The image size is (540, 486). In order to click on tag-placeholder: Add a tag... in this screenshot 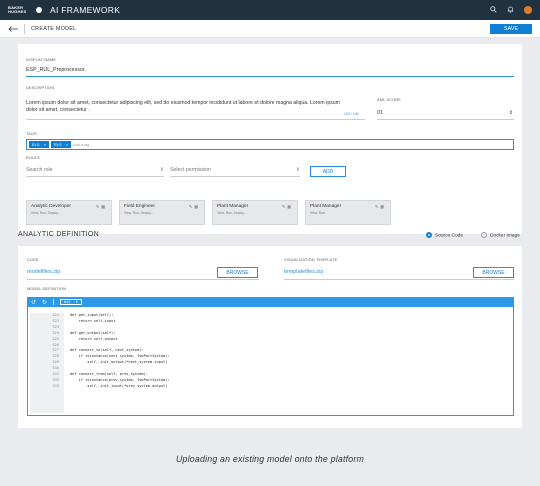, I will do `click(83, 144)`.